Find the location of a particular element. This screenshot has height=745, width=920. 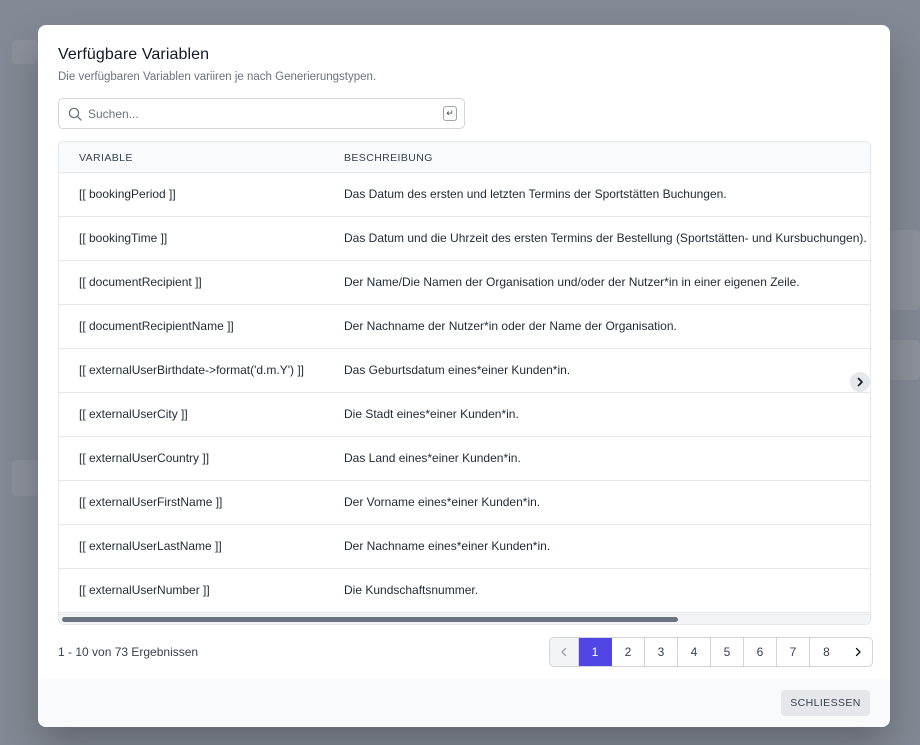

page-button-6: 6 is located at coordinates (760, 652).